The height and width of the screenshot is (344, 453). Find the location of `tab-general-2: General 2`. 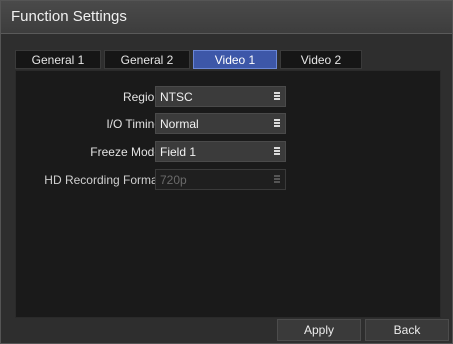

tab-general-2: General 2 is located at coordinates (147, 59).